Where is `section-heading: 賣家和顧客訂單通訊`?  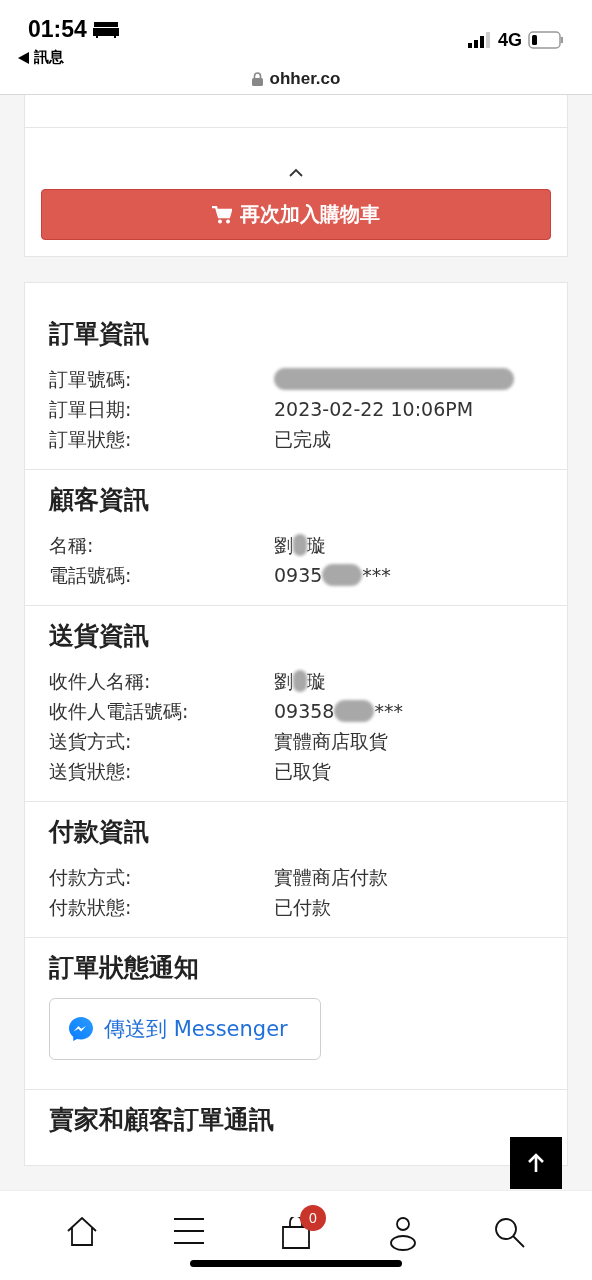
section-heading: 賣家和顧客訂單通訊 is located at coordinates (162, 1120).